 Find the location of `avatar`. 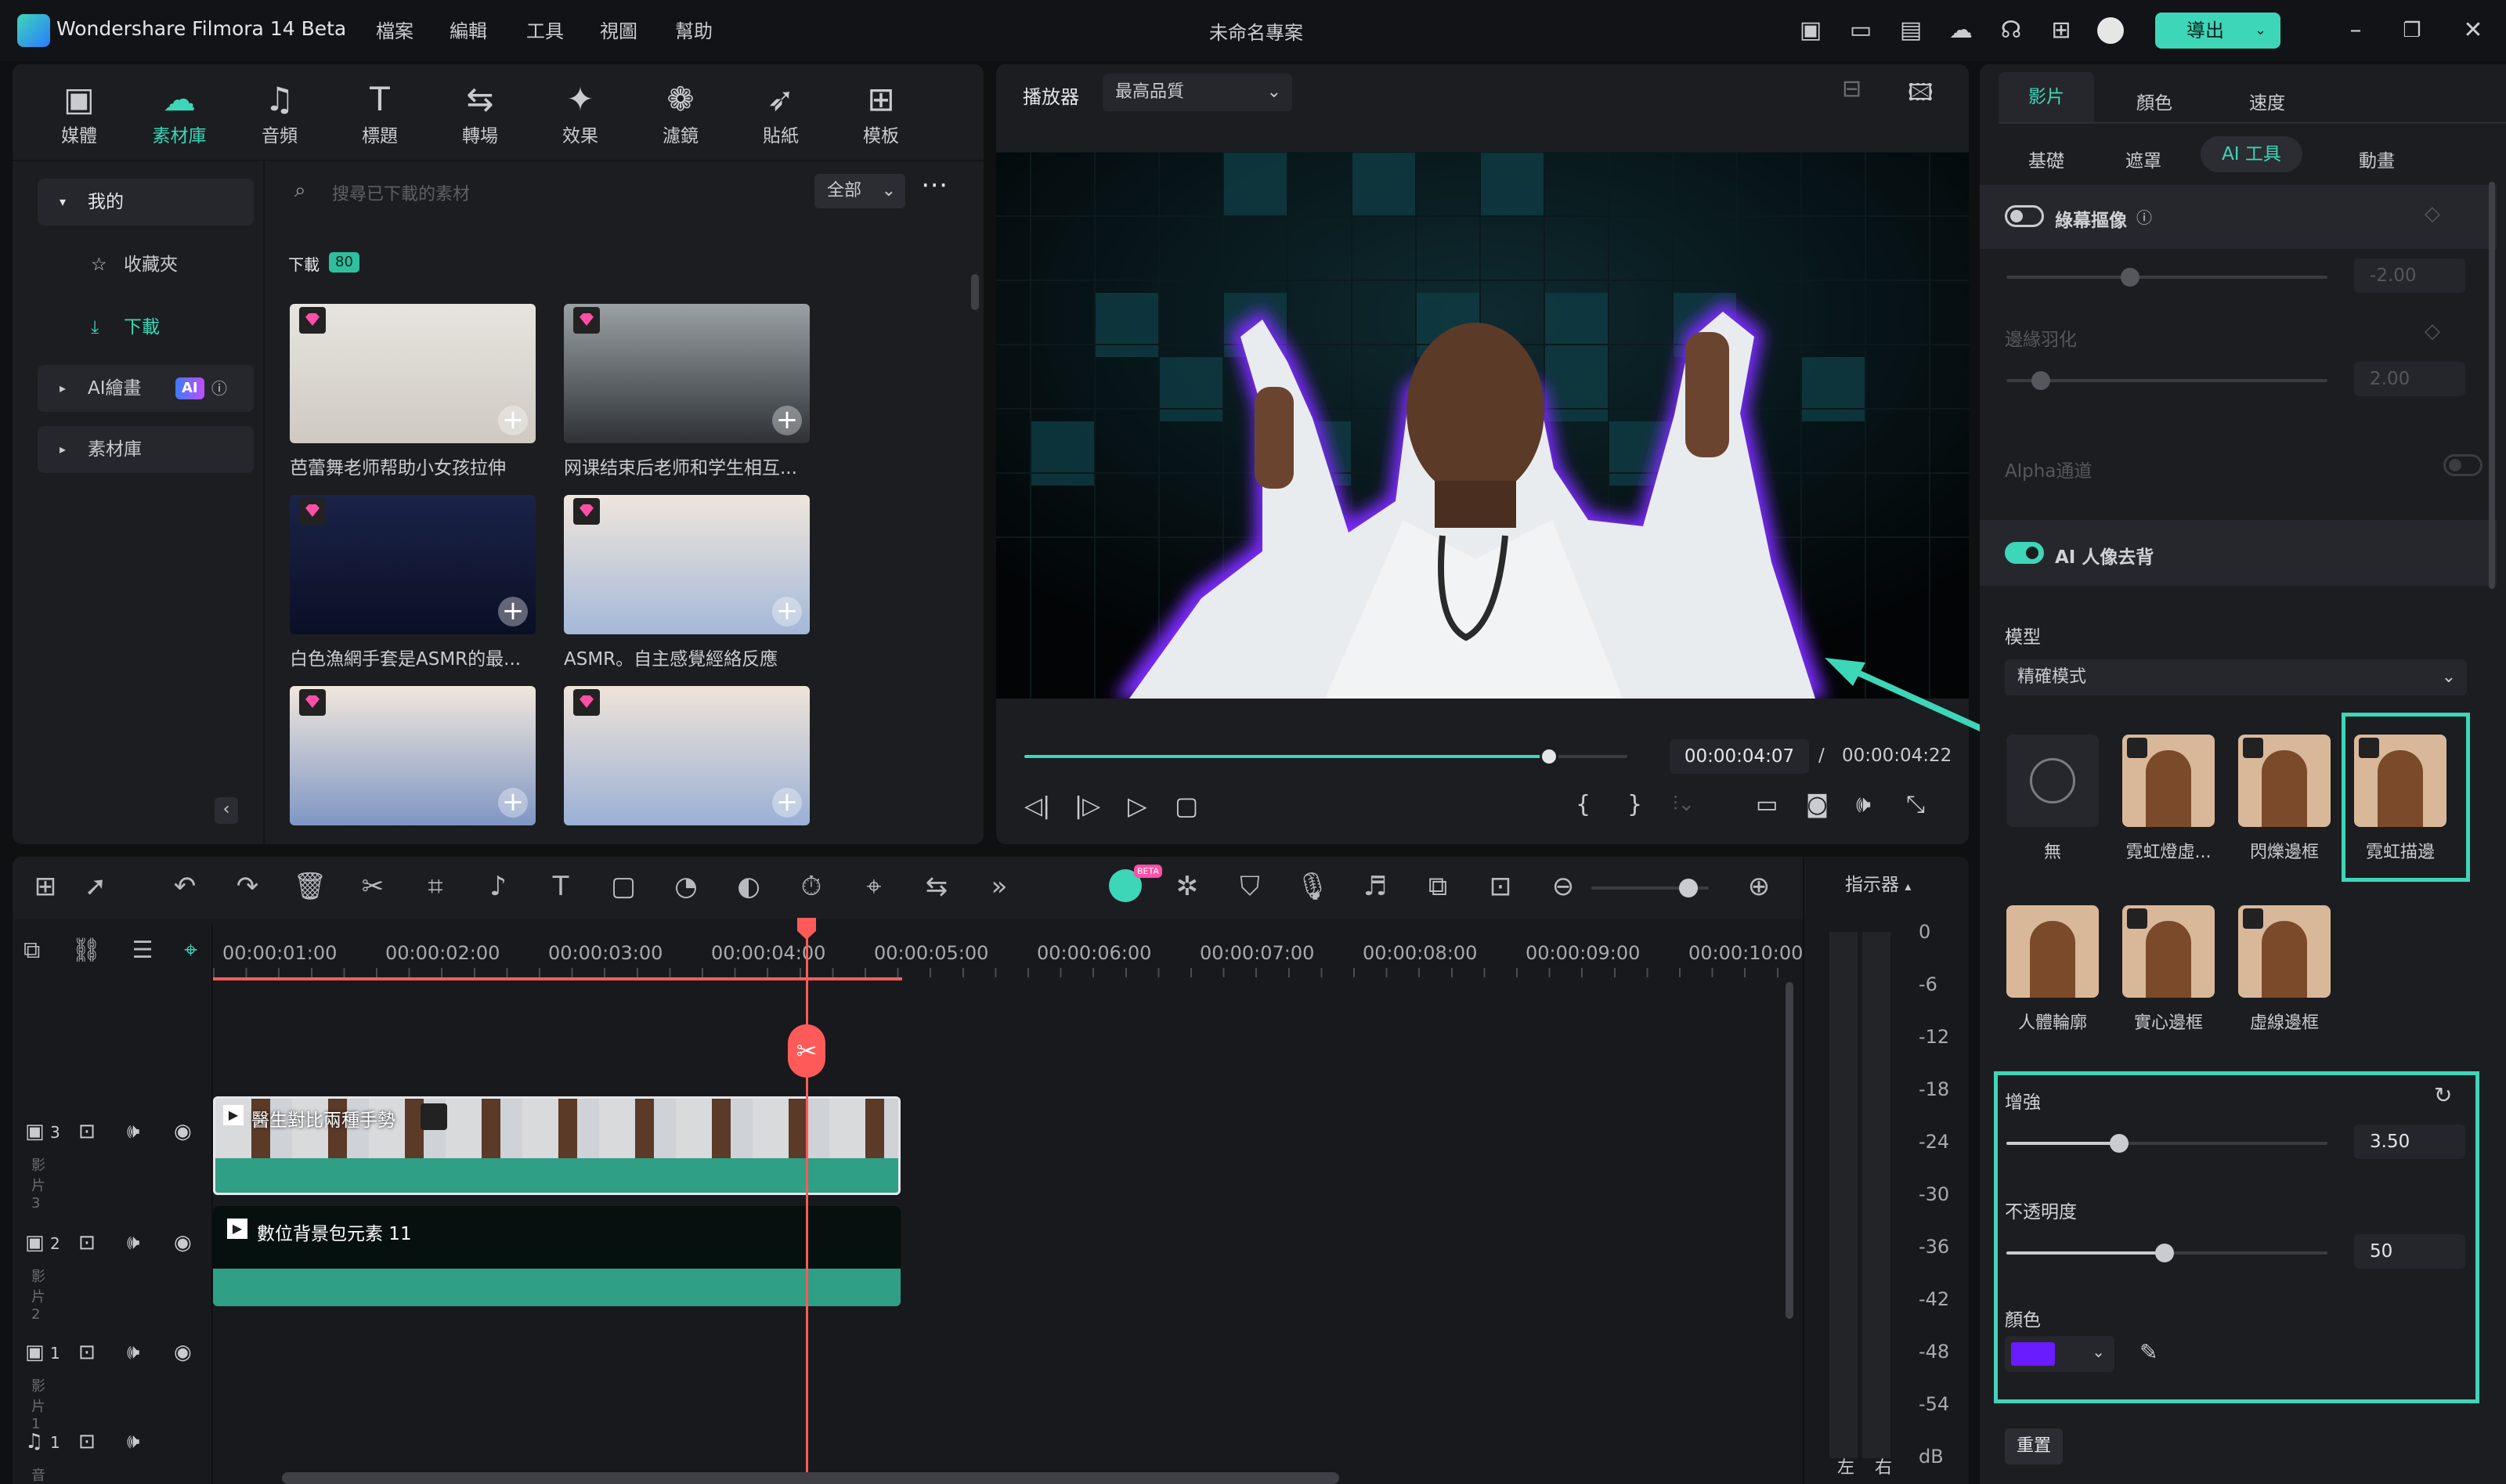

avatar is located at coordinates (2110, 30).